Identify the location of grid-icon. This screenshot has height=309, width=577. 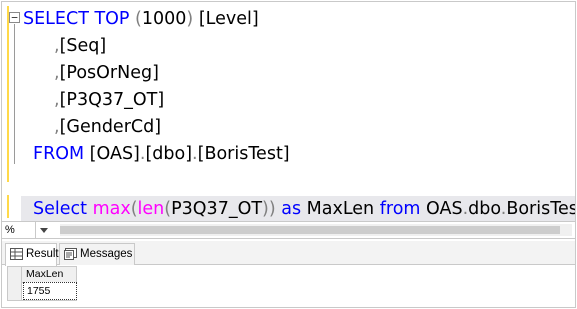
(16, 254).